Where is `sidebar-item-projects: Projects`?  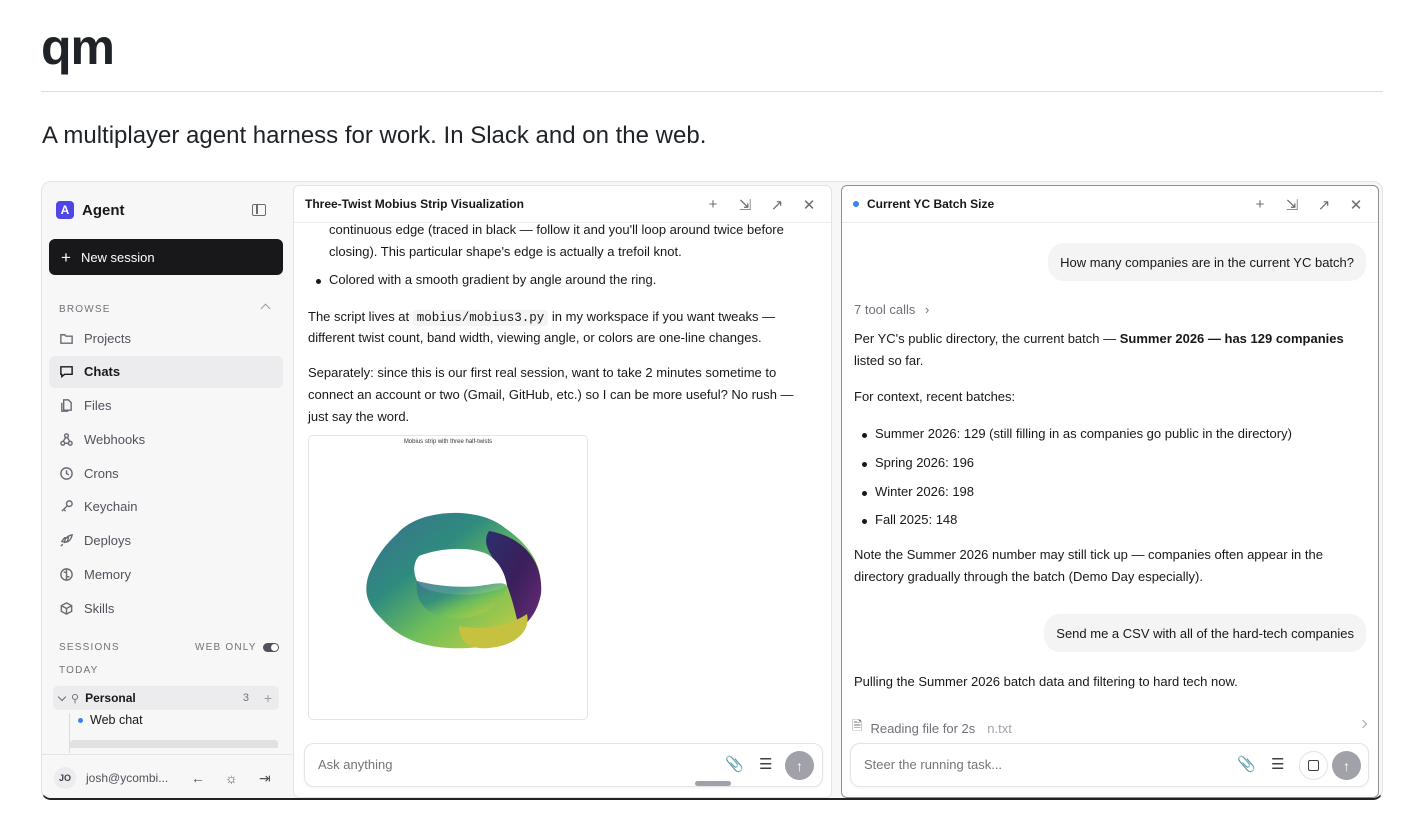
sidebar-item-projects: Projects is located at coordinates (166, 338).